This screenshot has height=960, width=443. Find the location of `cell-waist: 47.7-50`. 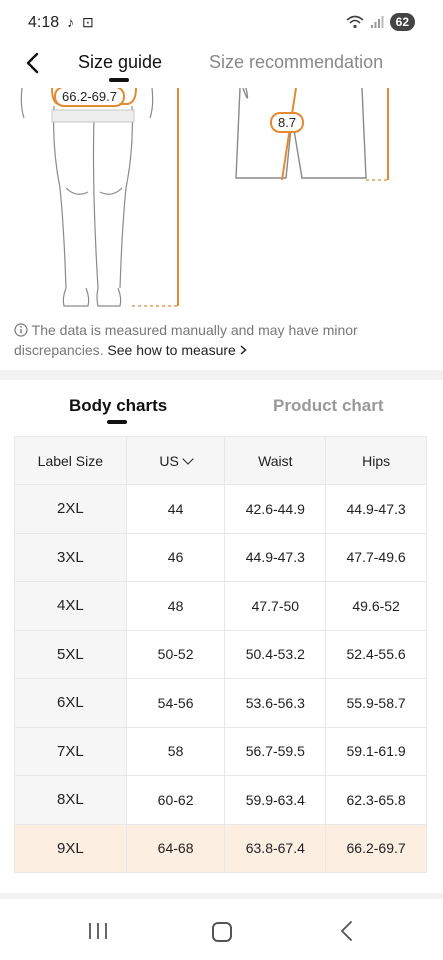

cell-waist: 47.7-50 is located at coordinates (275, 606).